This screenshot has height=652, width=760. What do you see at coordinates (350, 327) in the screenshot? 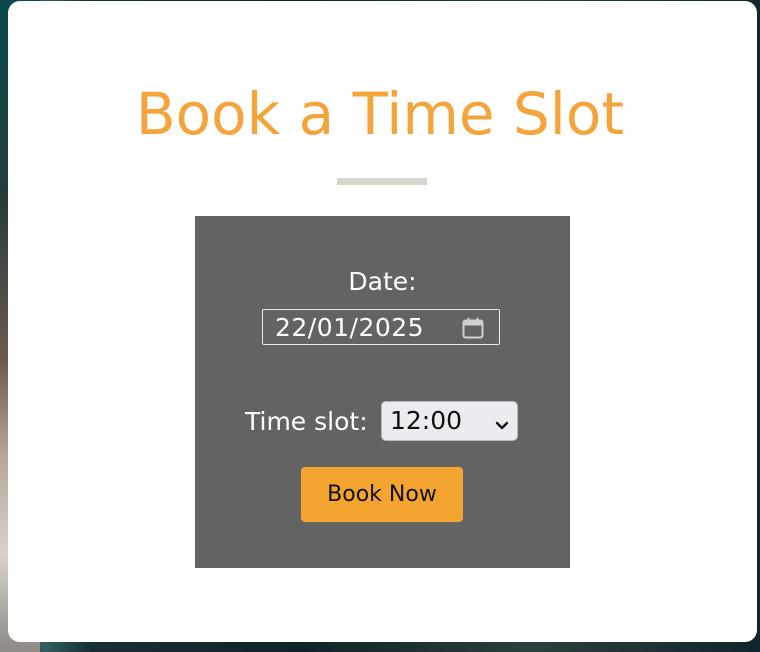
I see `date-value: 22/01/2025` at bounding box center [350, 327].